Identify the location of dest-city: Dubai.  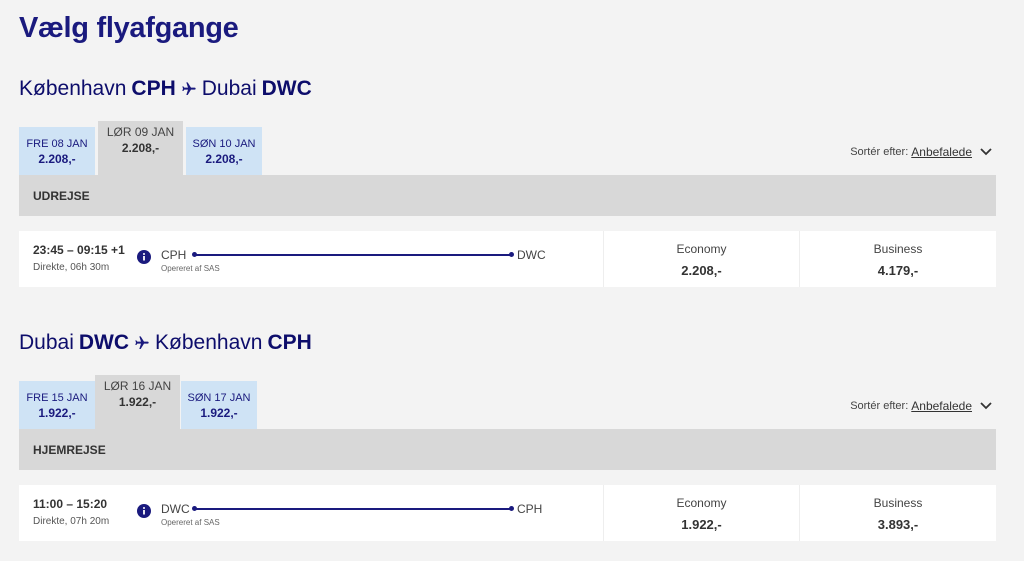
(229, 88).